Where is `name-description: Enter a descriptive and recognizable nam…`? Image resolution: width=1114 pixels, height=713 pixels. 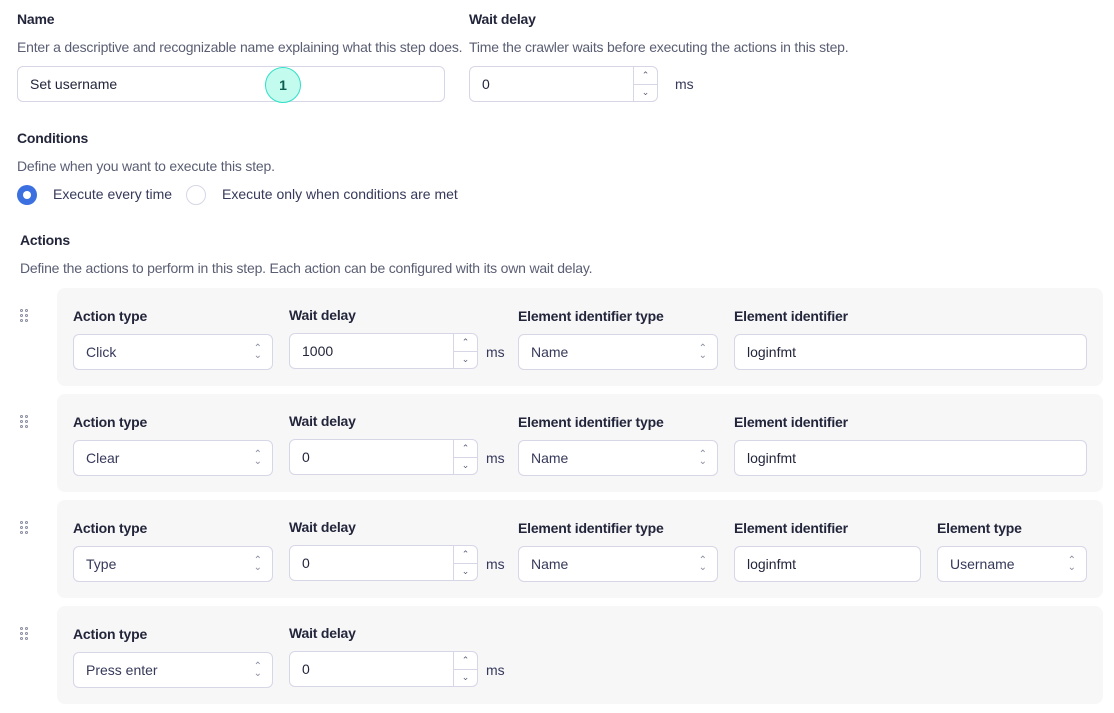
name-description: Enter a descriptive and recognizable nam… is located at coordinates (240, 47).